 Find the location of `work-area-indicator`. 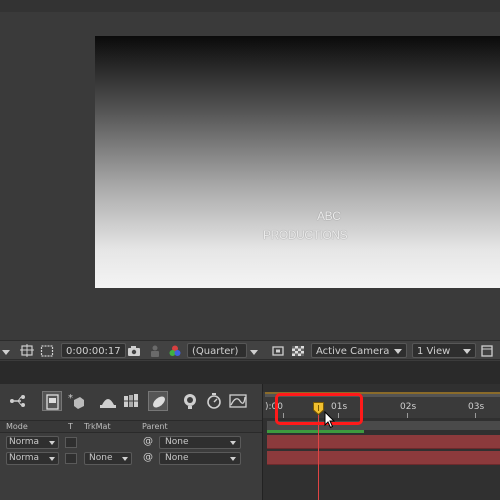

work-area-indicator is located at coordinates (315, 431).